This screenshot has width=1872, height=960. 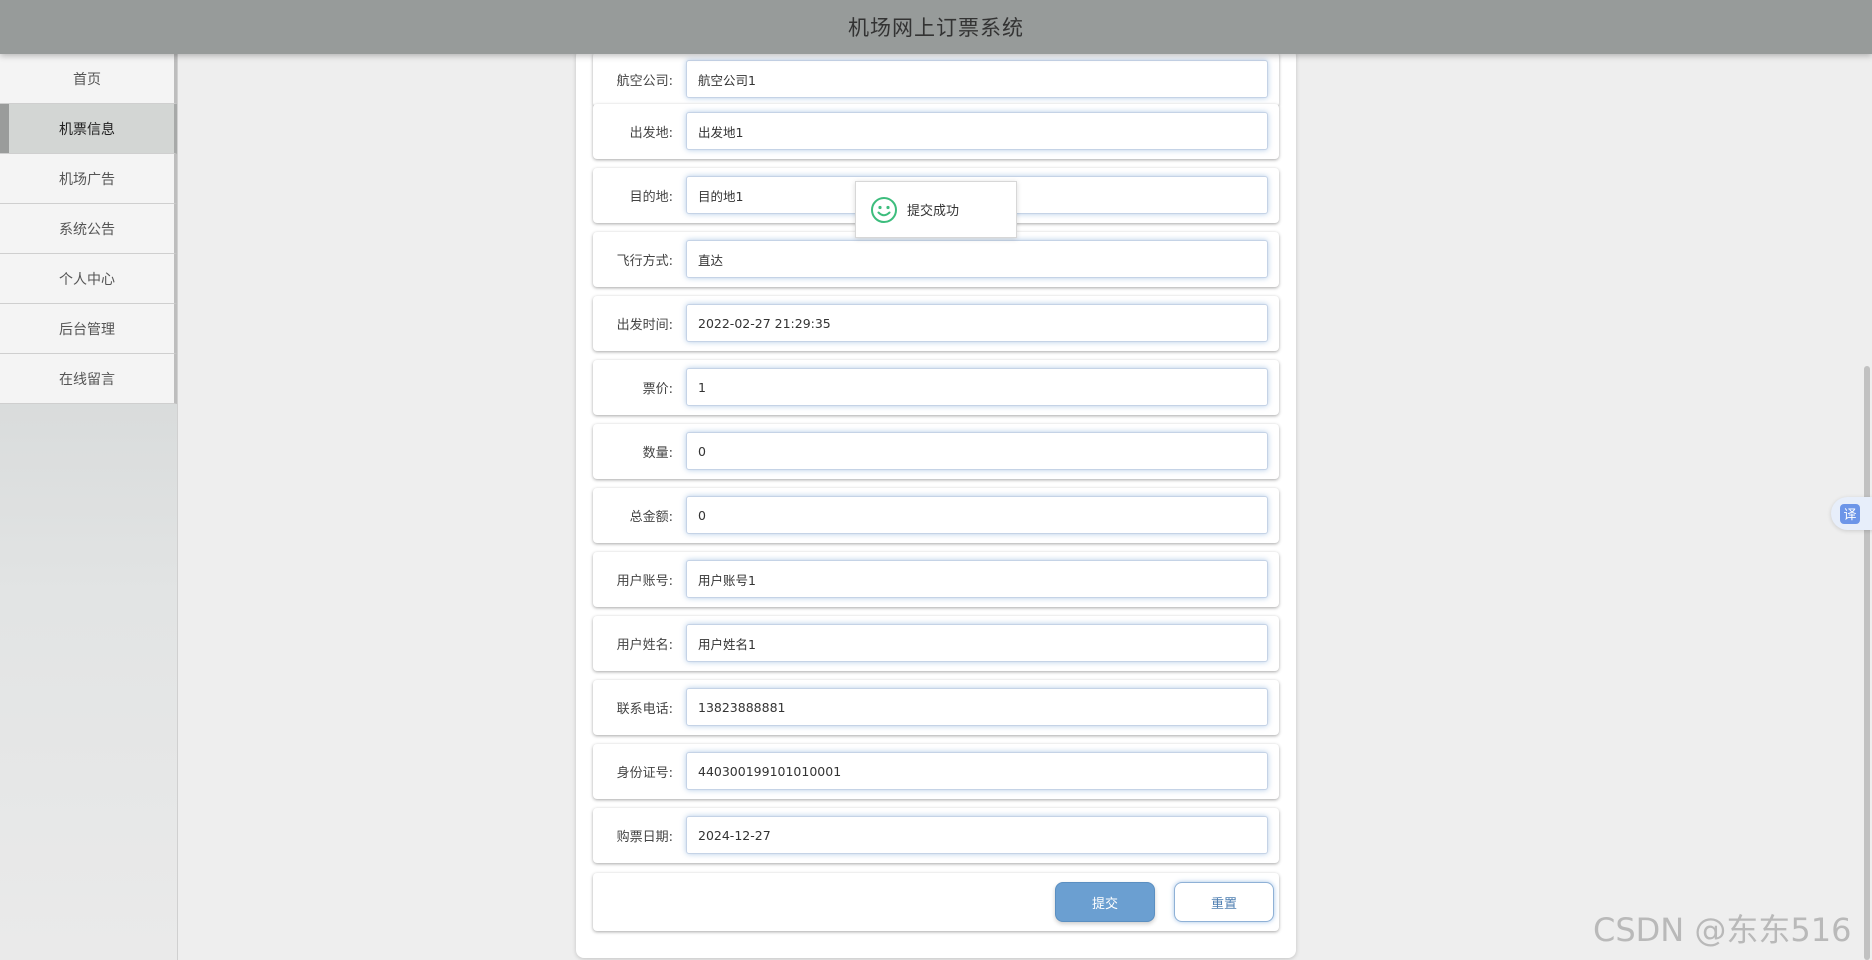 I want to click on field-label: 出发时间:, so click(x=644, y=325).